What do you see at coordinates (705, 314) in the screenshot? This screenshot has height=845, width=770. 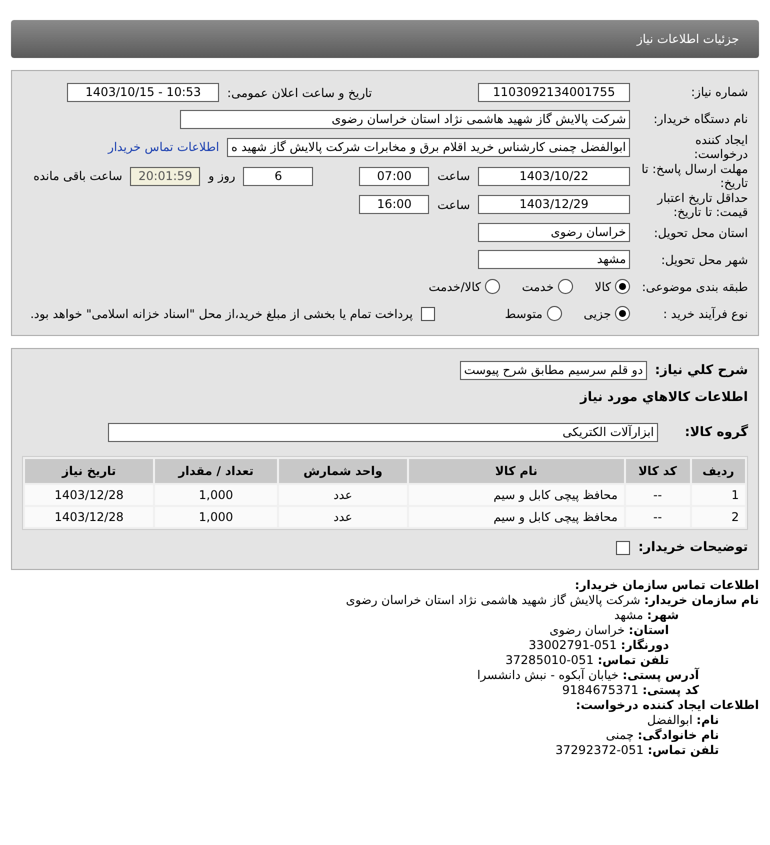 I see `field-label: نوع فرآیند خرید :` at bounding box center [705, 314].